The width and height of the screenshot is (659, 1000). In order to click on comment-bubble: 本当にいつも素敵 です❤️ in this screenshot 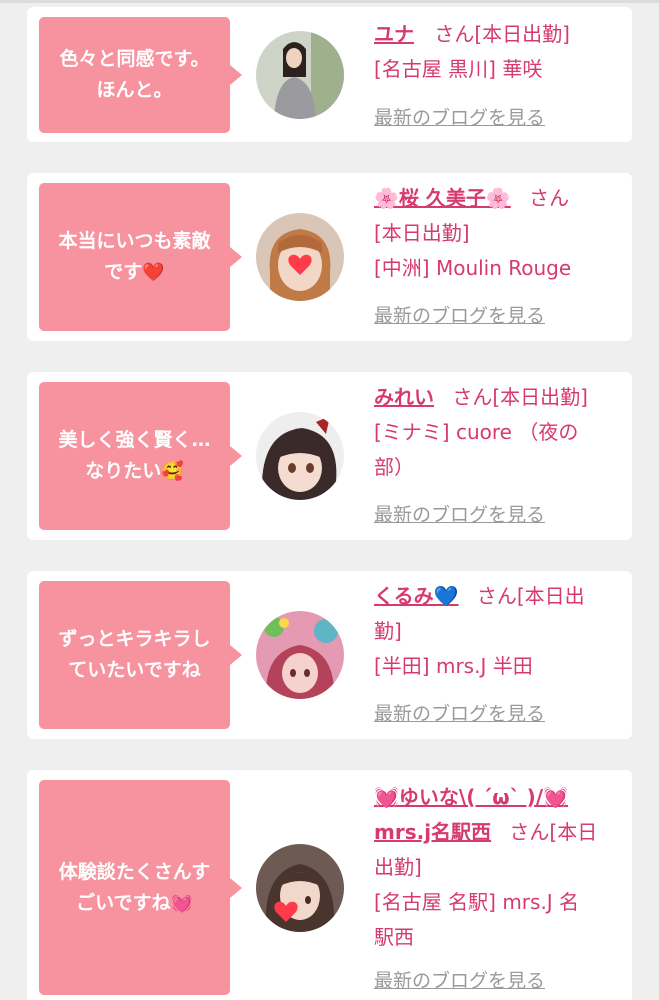, I will do `click(140, 257)`.